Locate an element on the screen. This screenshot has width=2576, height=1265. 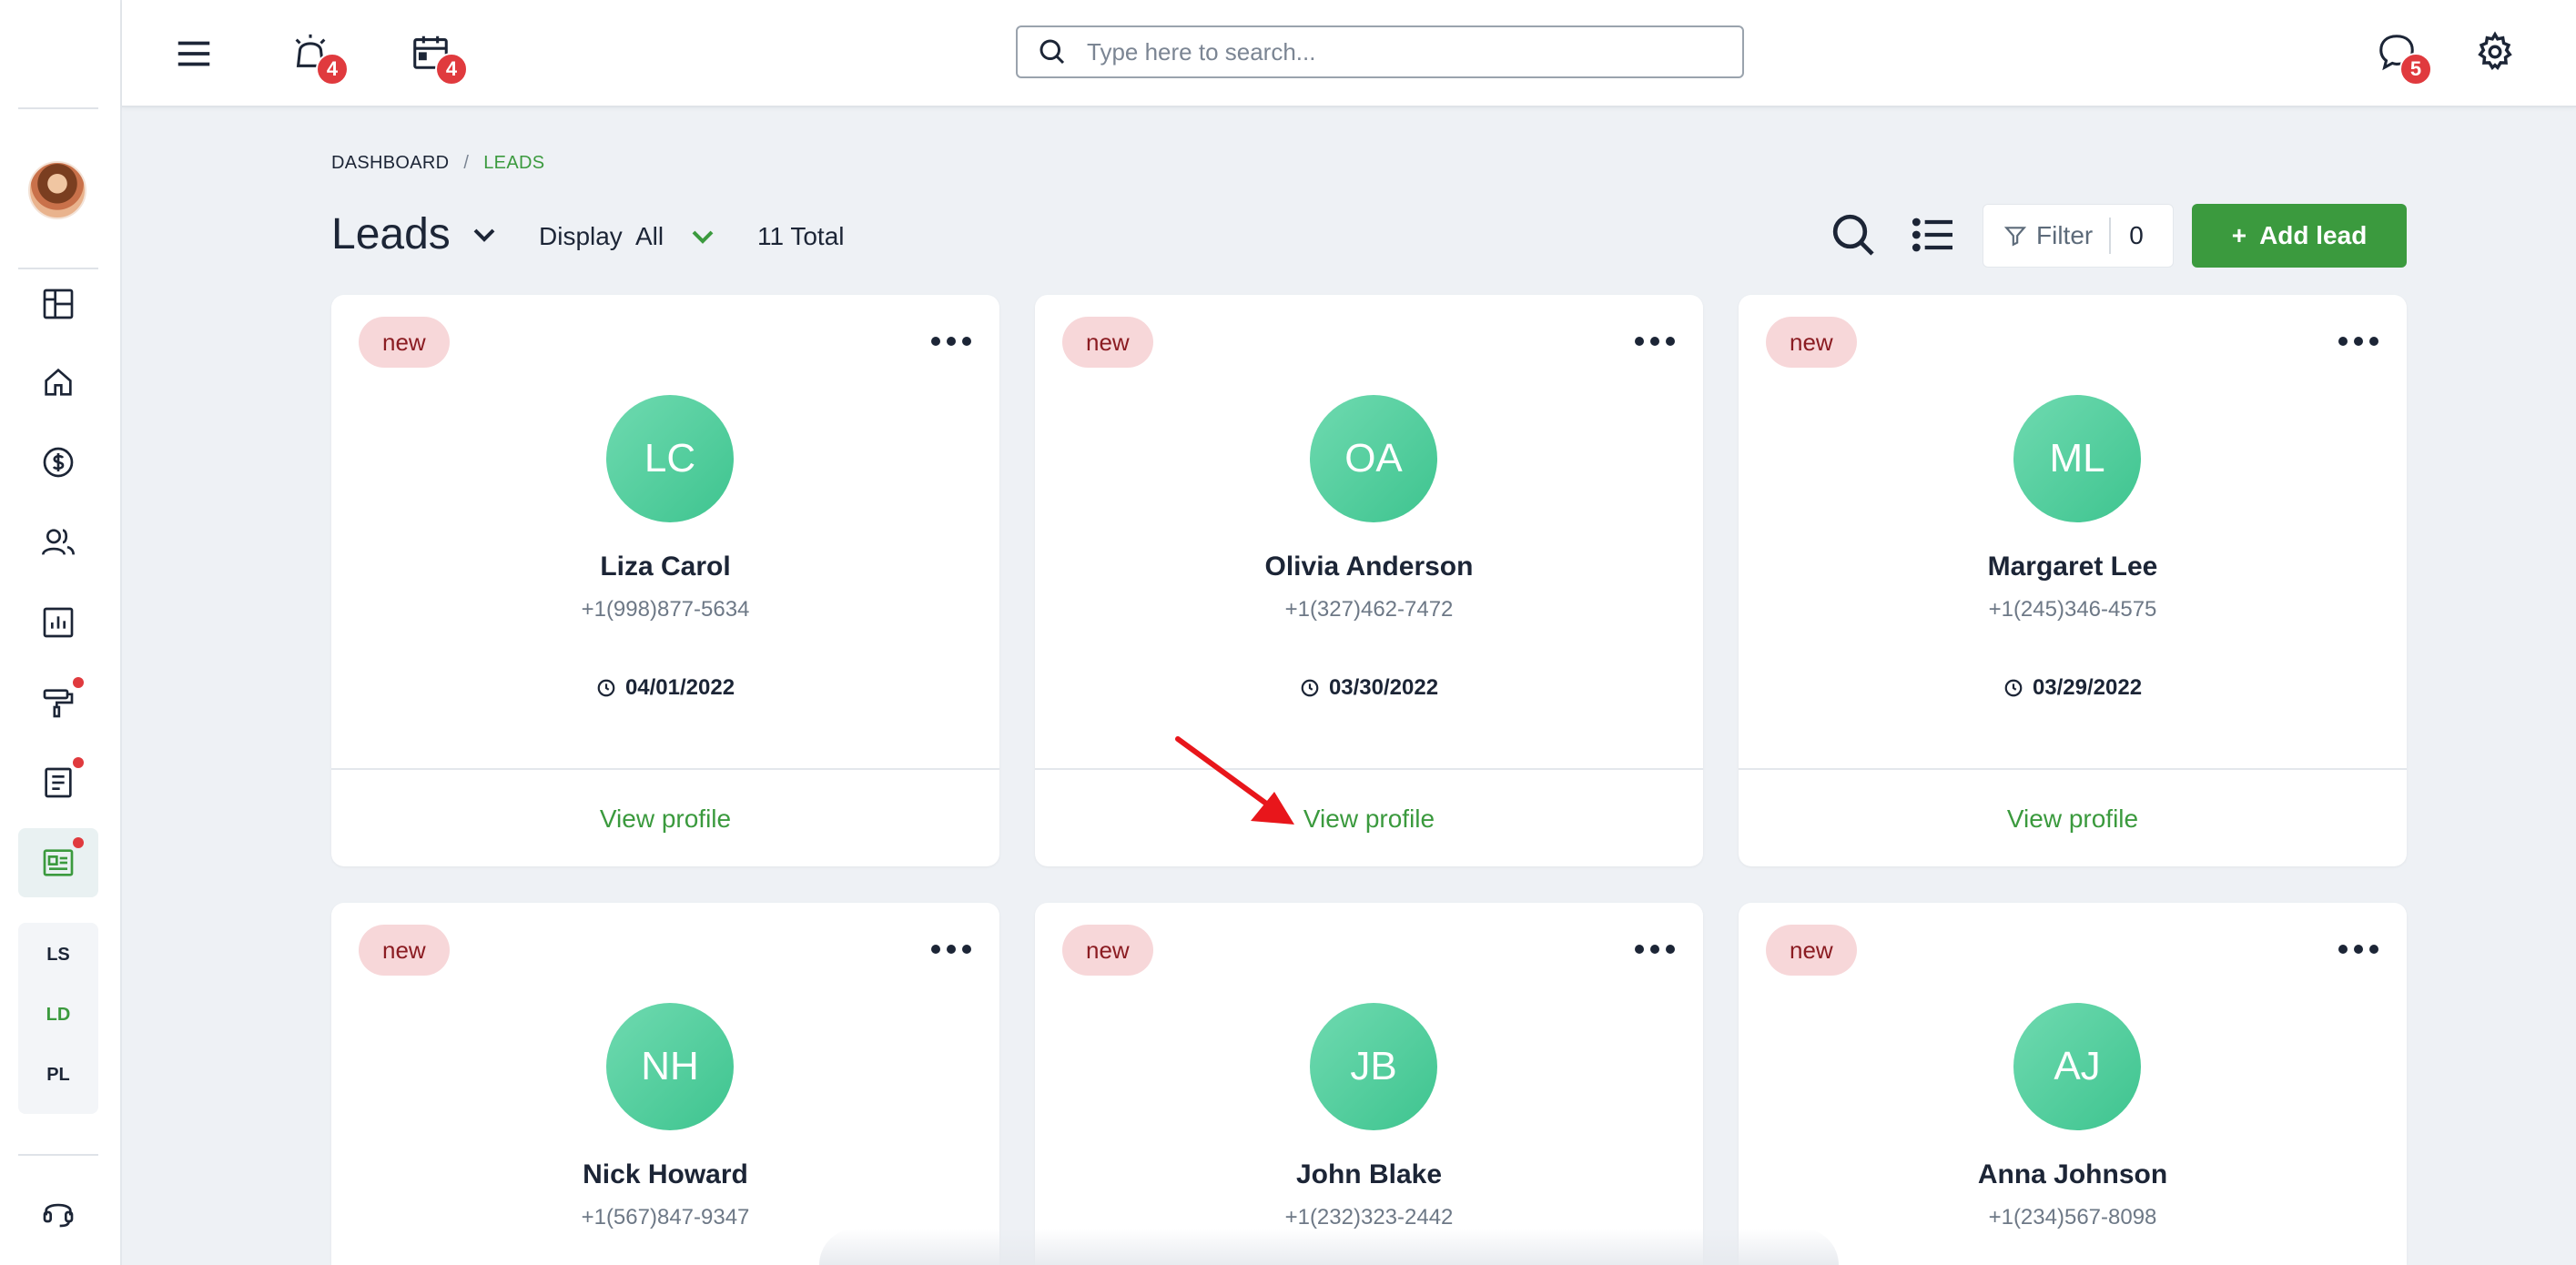
total-count: 11 Total is located at coordinates (801, 236).